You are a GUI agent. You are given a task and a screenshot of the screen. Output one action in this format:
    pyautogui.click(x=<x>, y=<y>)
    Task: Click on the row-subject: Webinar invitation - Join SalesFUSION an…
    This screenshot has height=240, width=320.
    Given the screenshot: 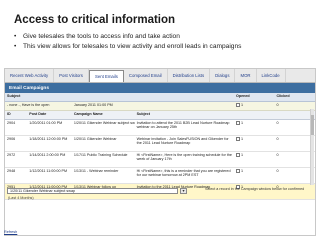 What is the action you would take?
    pyautogui.click(x=184, y=143)
    